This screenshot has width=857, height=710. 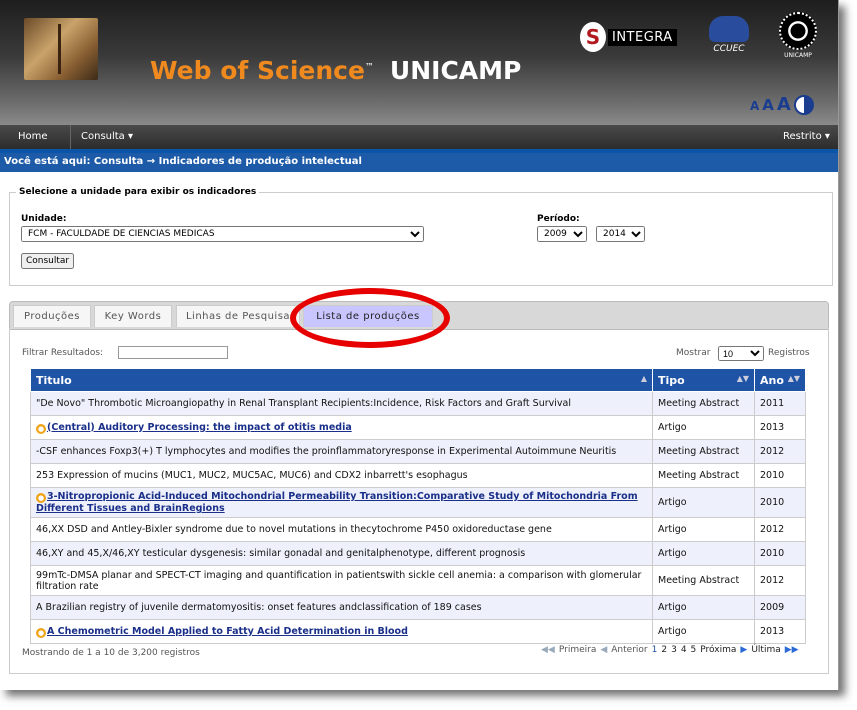 What do you see at coordinates (52, 316) in the screenshot?
I see `tab-producoes: Produções` at bounding box center [52, 316].